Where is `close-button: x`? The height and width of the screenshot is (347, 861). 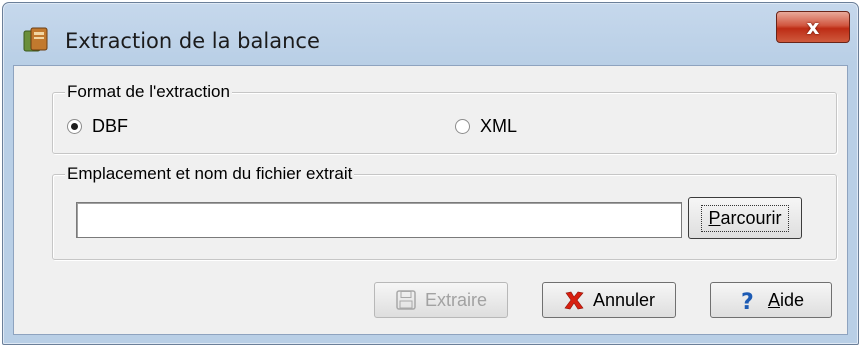
close-button: x is located at coordinates (813, 27).